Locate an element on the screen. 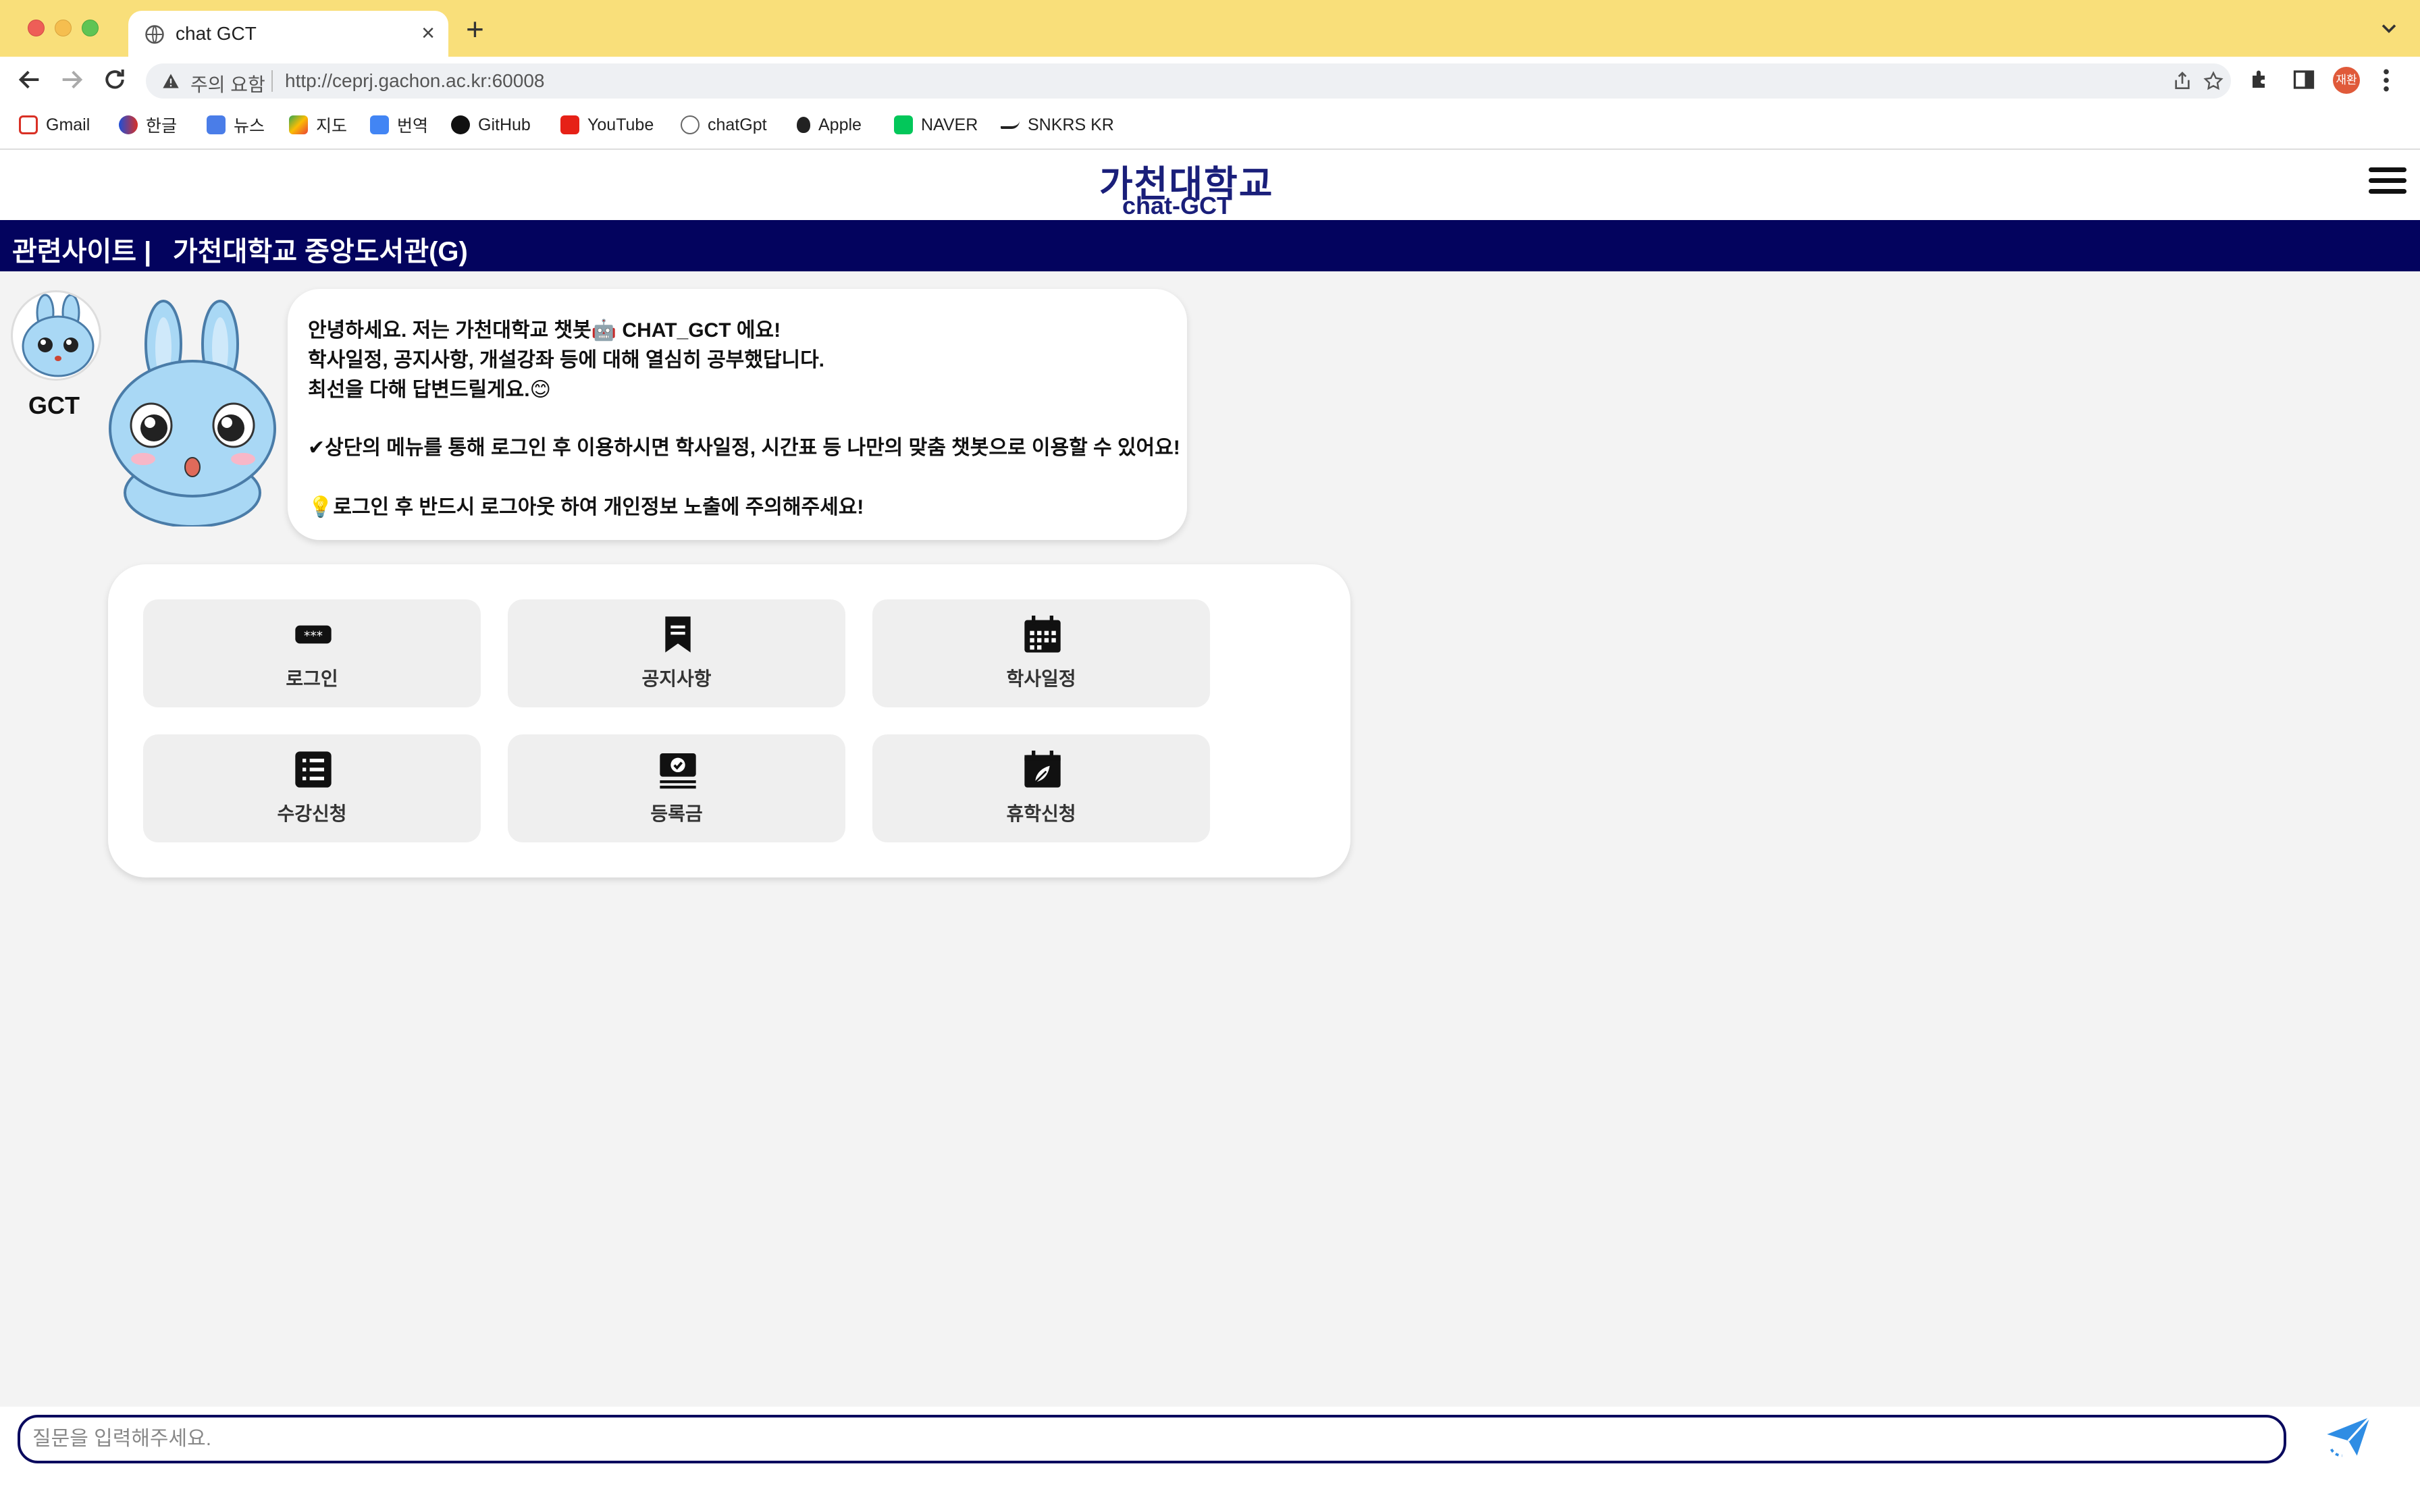 This screenshot has width=2420, height=1512. chatgpt-icon is located at coordinates (690, 124).